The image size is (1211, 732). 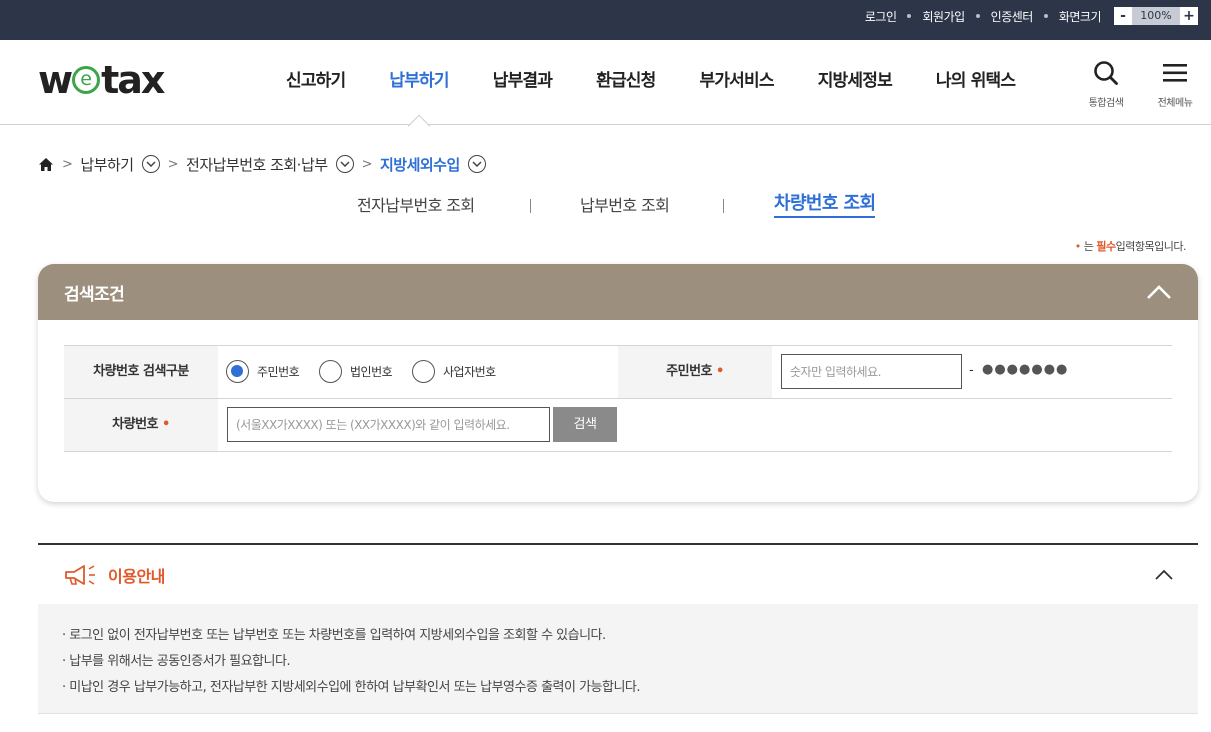 What do you see at coordinates (107, 164) in the screenshot?
I see `breadcrumb-item-payment: 납부하기` at bounding box center [107, 164].